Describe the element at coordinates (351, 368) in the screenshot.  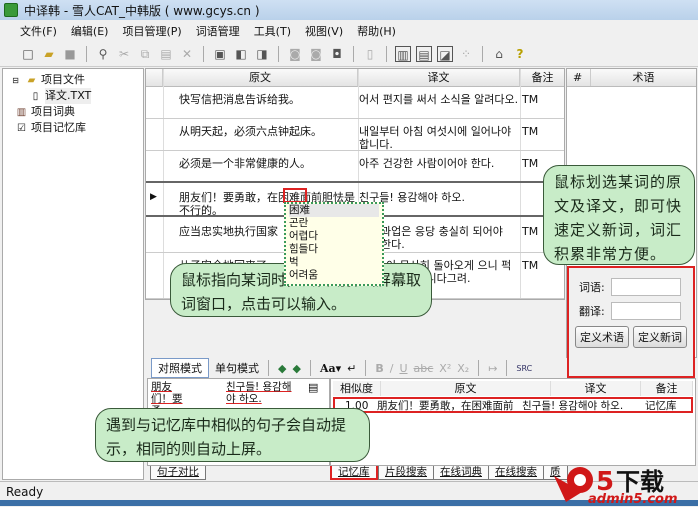
I see `enter-icon: ↵` at that location.